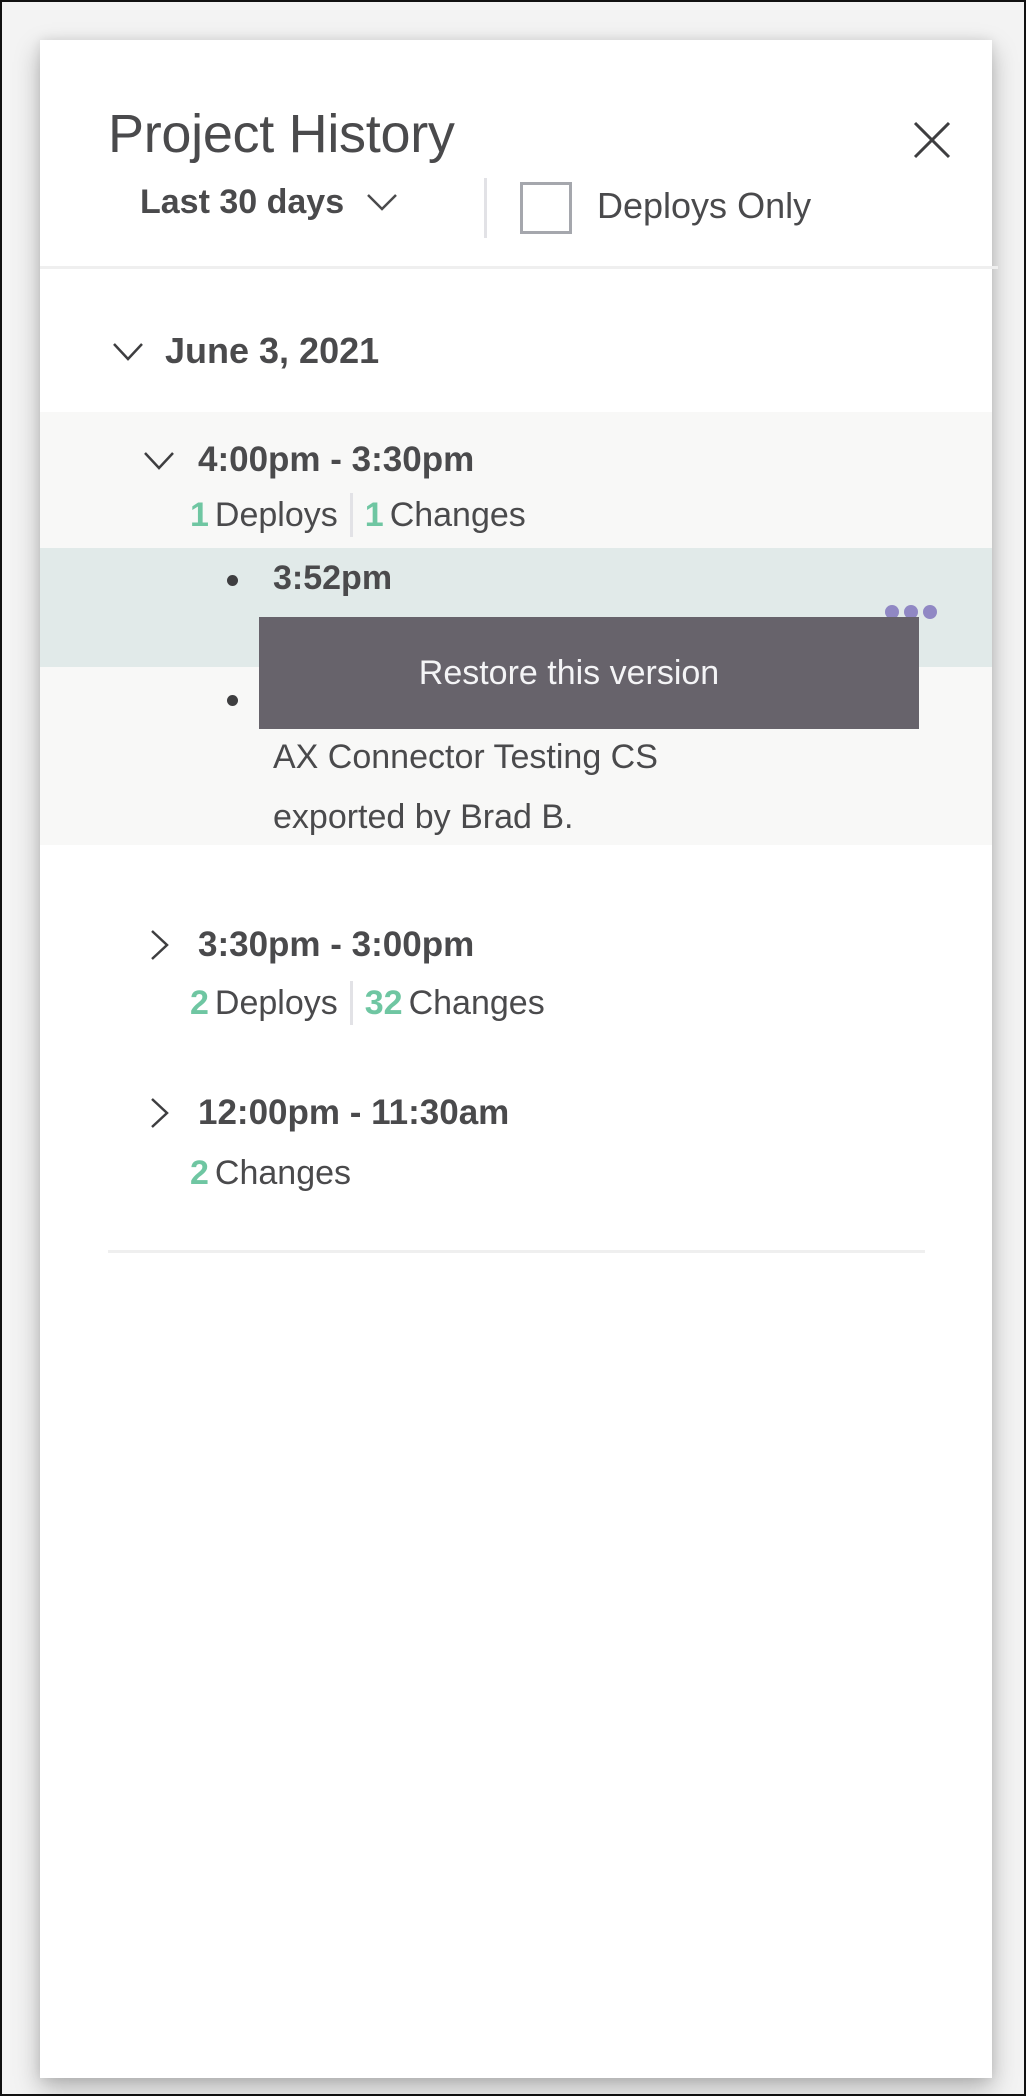  What do you see at coordinates (199, 1002) in the screenshot?
I see `deploys-count: 2` at bounding box center [199, 1002].